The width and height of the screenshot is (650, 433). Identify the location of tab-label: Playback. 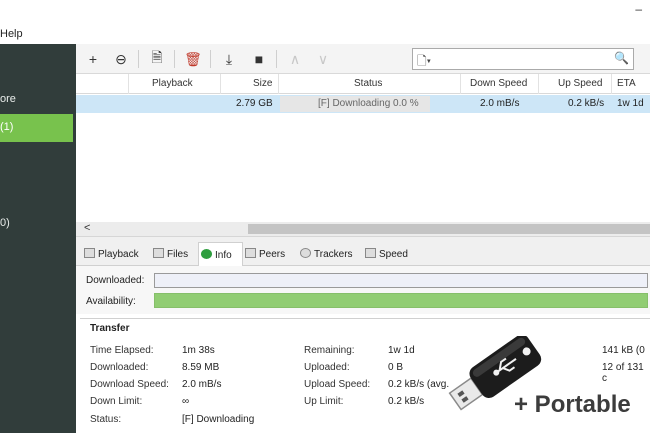
(118, 254).